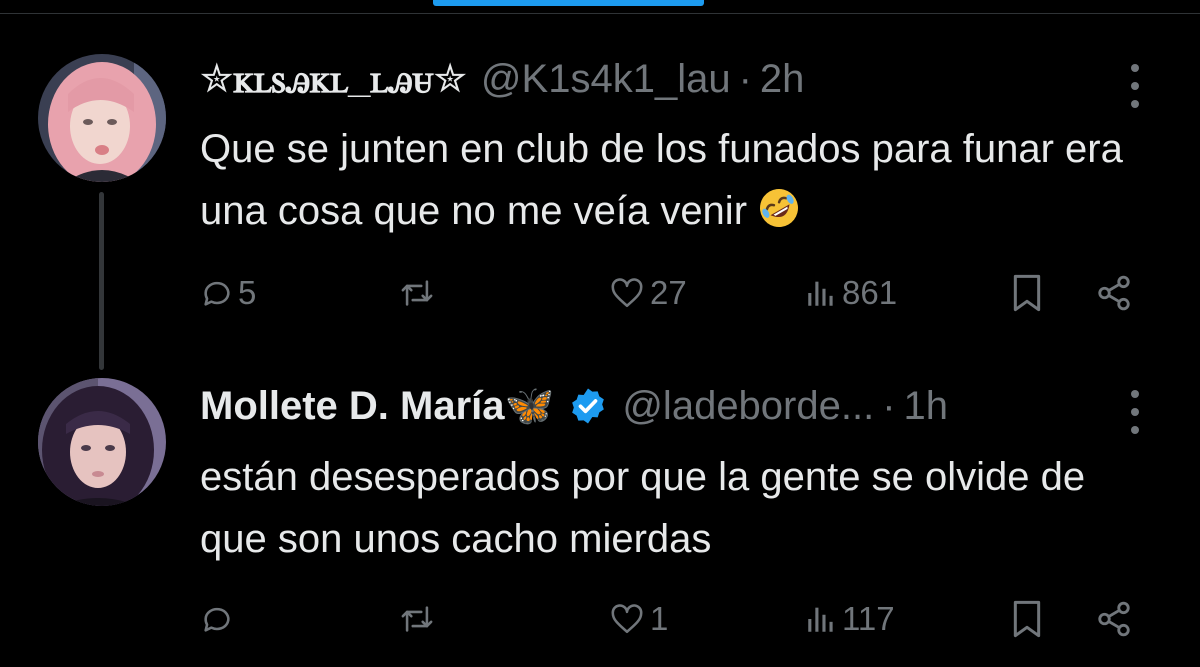  I want to click on views-button: 117, so click(849, 619).